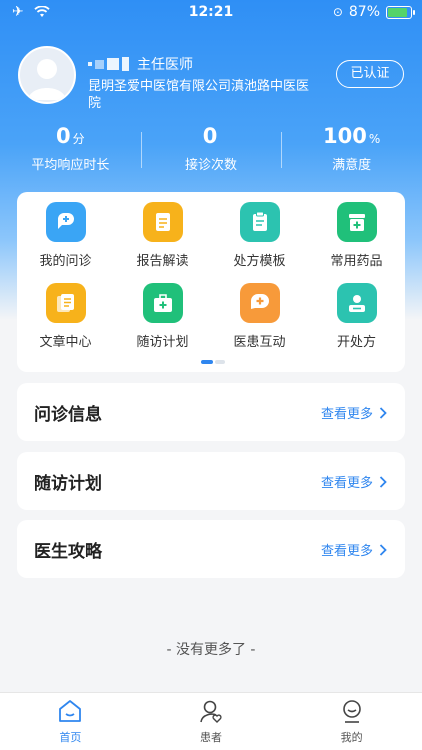  What do you see at coordinates (211, 165) in the screenshot?
I see `stat-label: 接诊次数` at bounding box center [211, 165].